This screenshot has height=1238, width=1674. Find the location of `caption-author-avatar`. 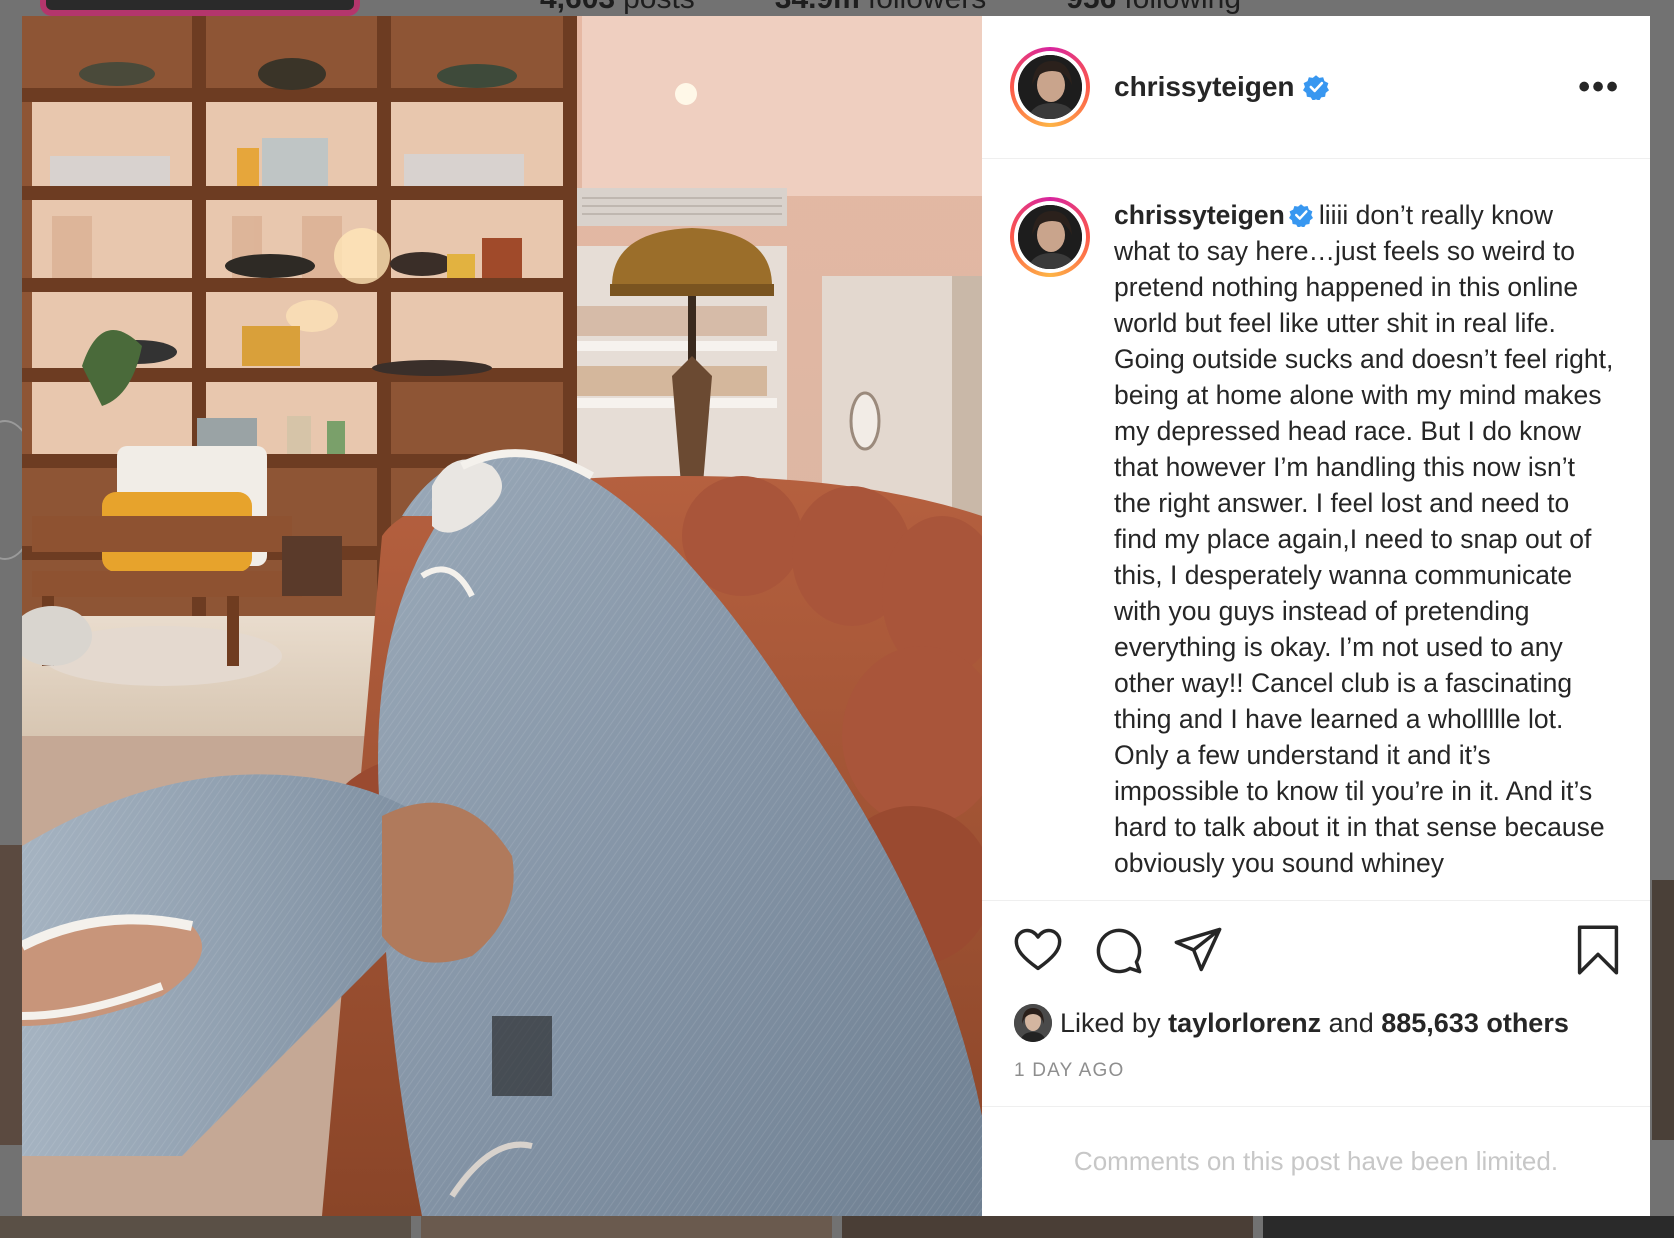

caption-author-avatar is located at coordinates (1050, 237).